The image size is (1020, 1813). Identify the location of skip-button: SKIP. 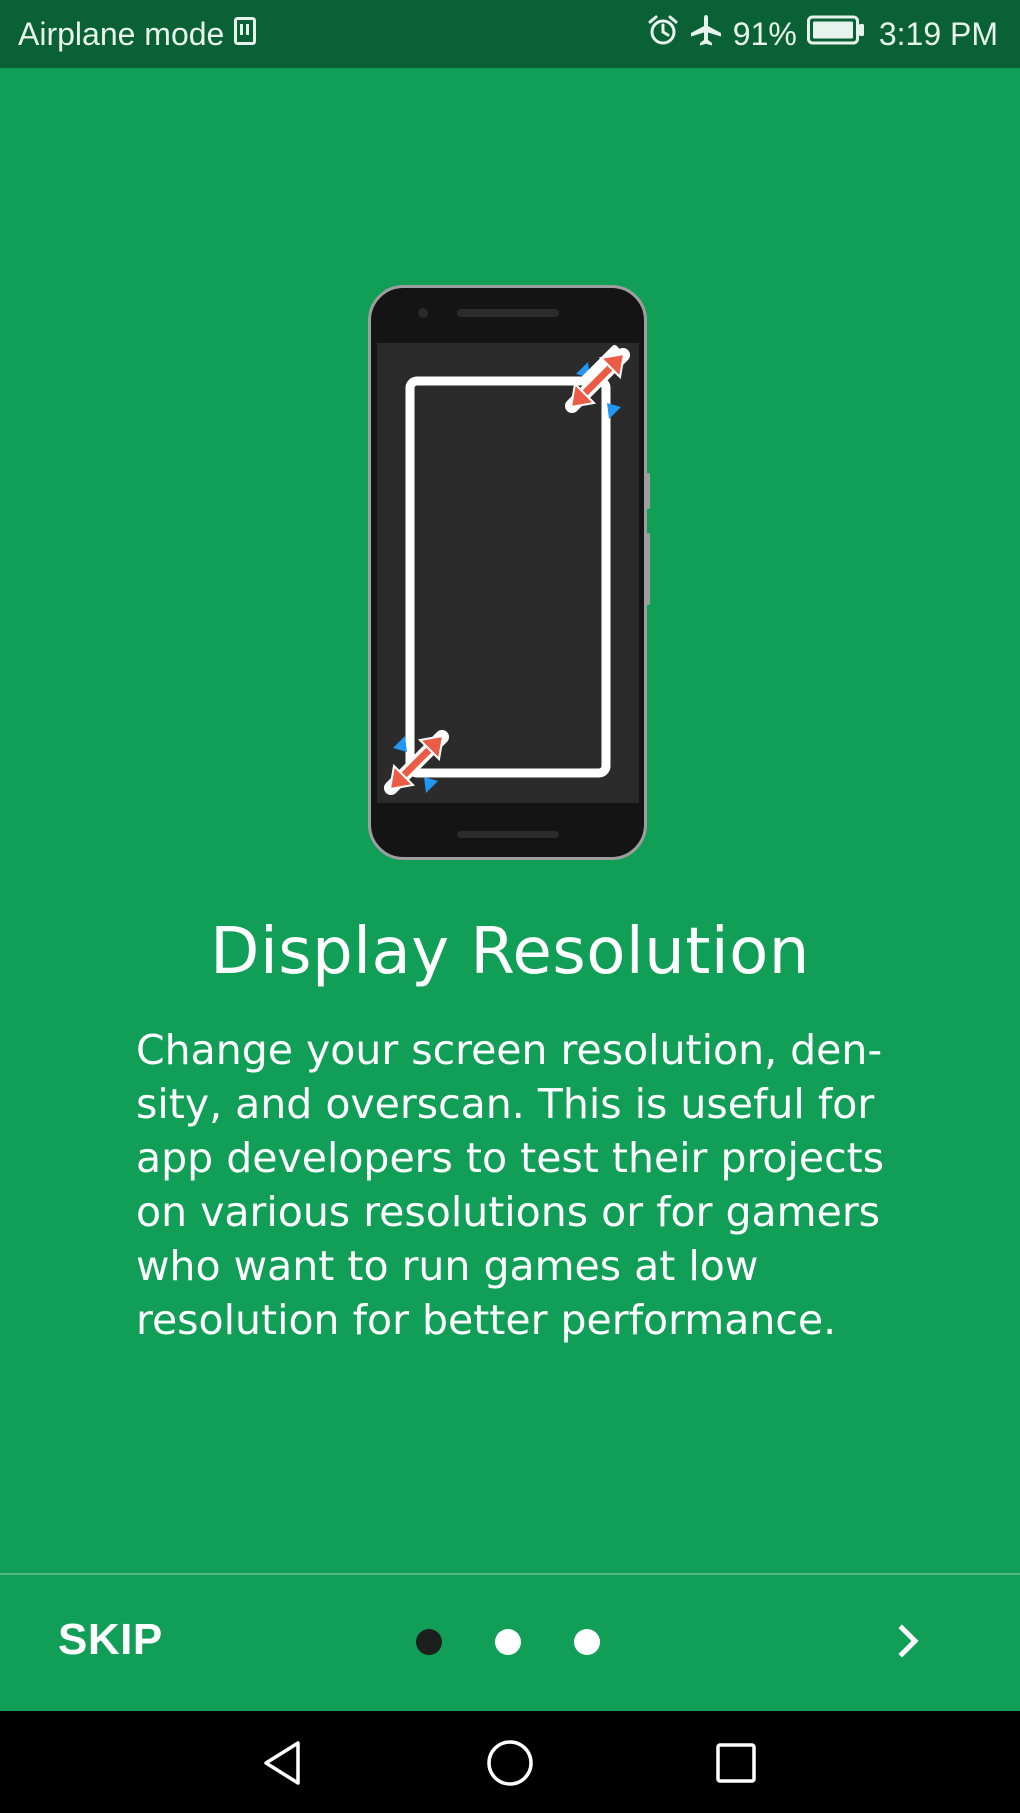
(110, 1640).